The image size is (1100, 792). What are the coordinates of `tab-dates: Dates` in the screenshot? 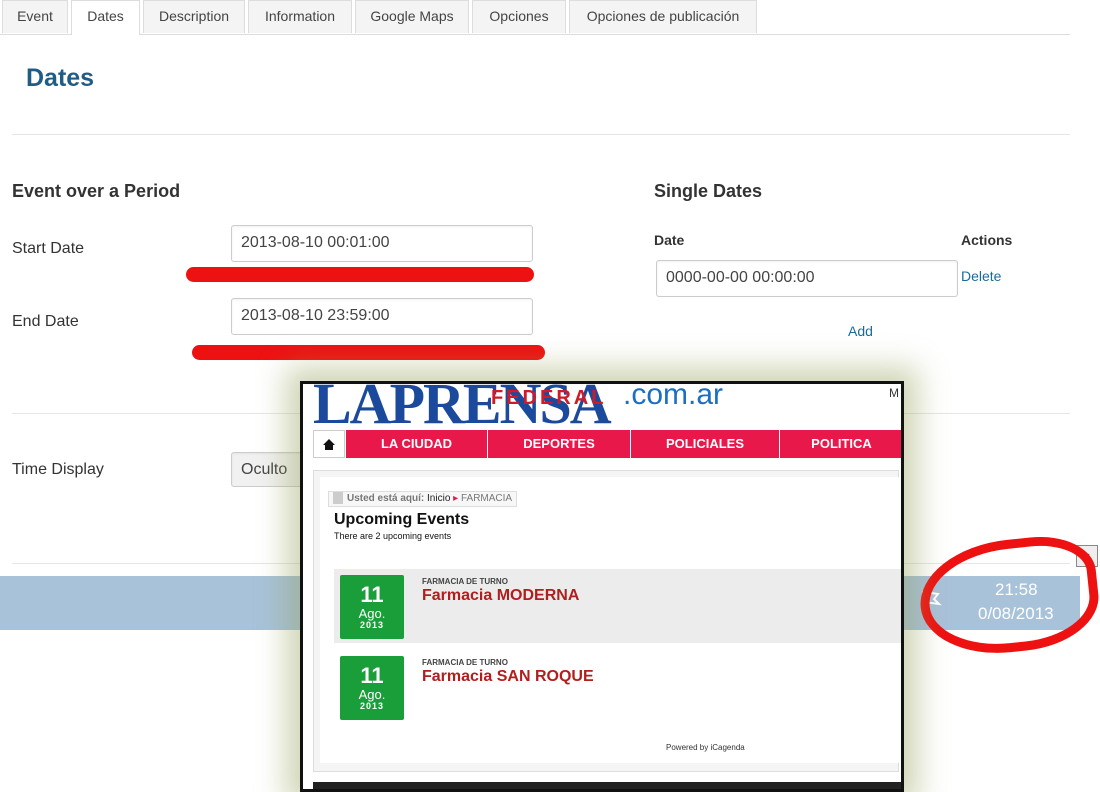 It's located at (105, 17).